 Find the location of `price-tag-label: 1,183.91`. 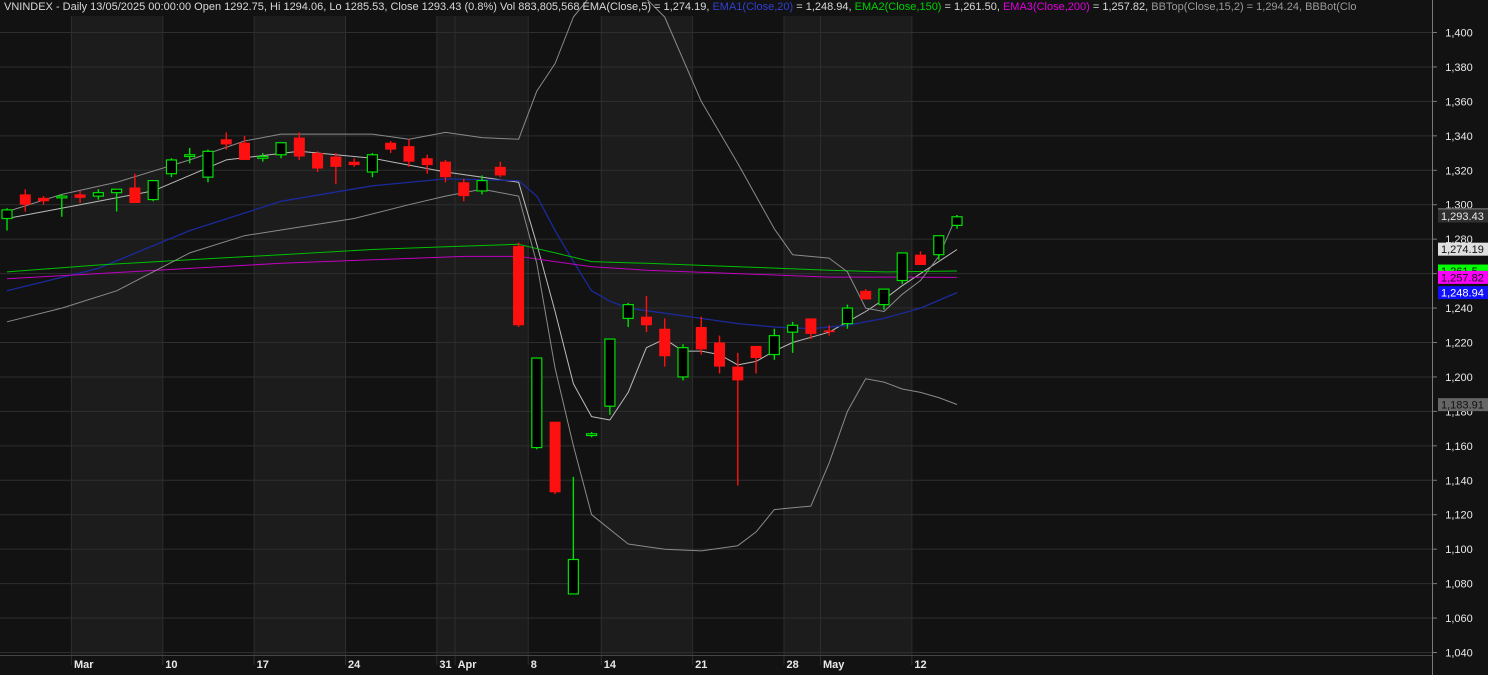

price-tag-label: 1,183.91 is located at coordinates (1462, 406).